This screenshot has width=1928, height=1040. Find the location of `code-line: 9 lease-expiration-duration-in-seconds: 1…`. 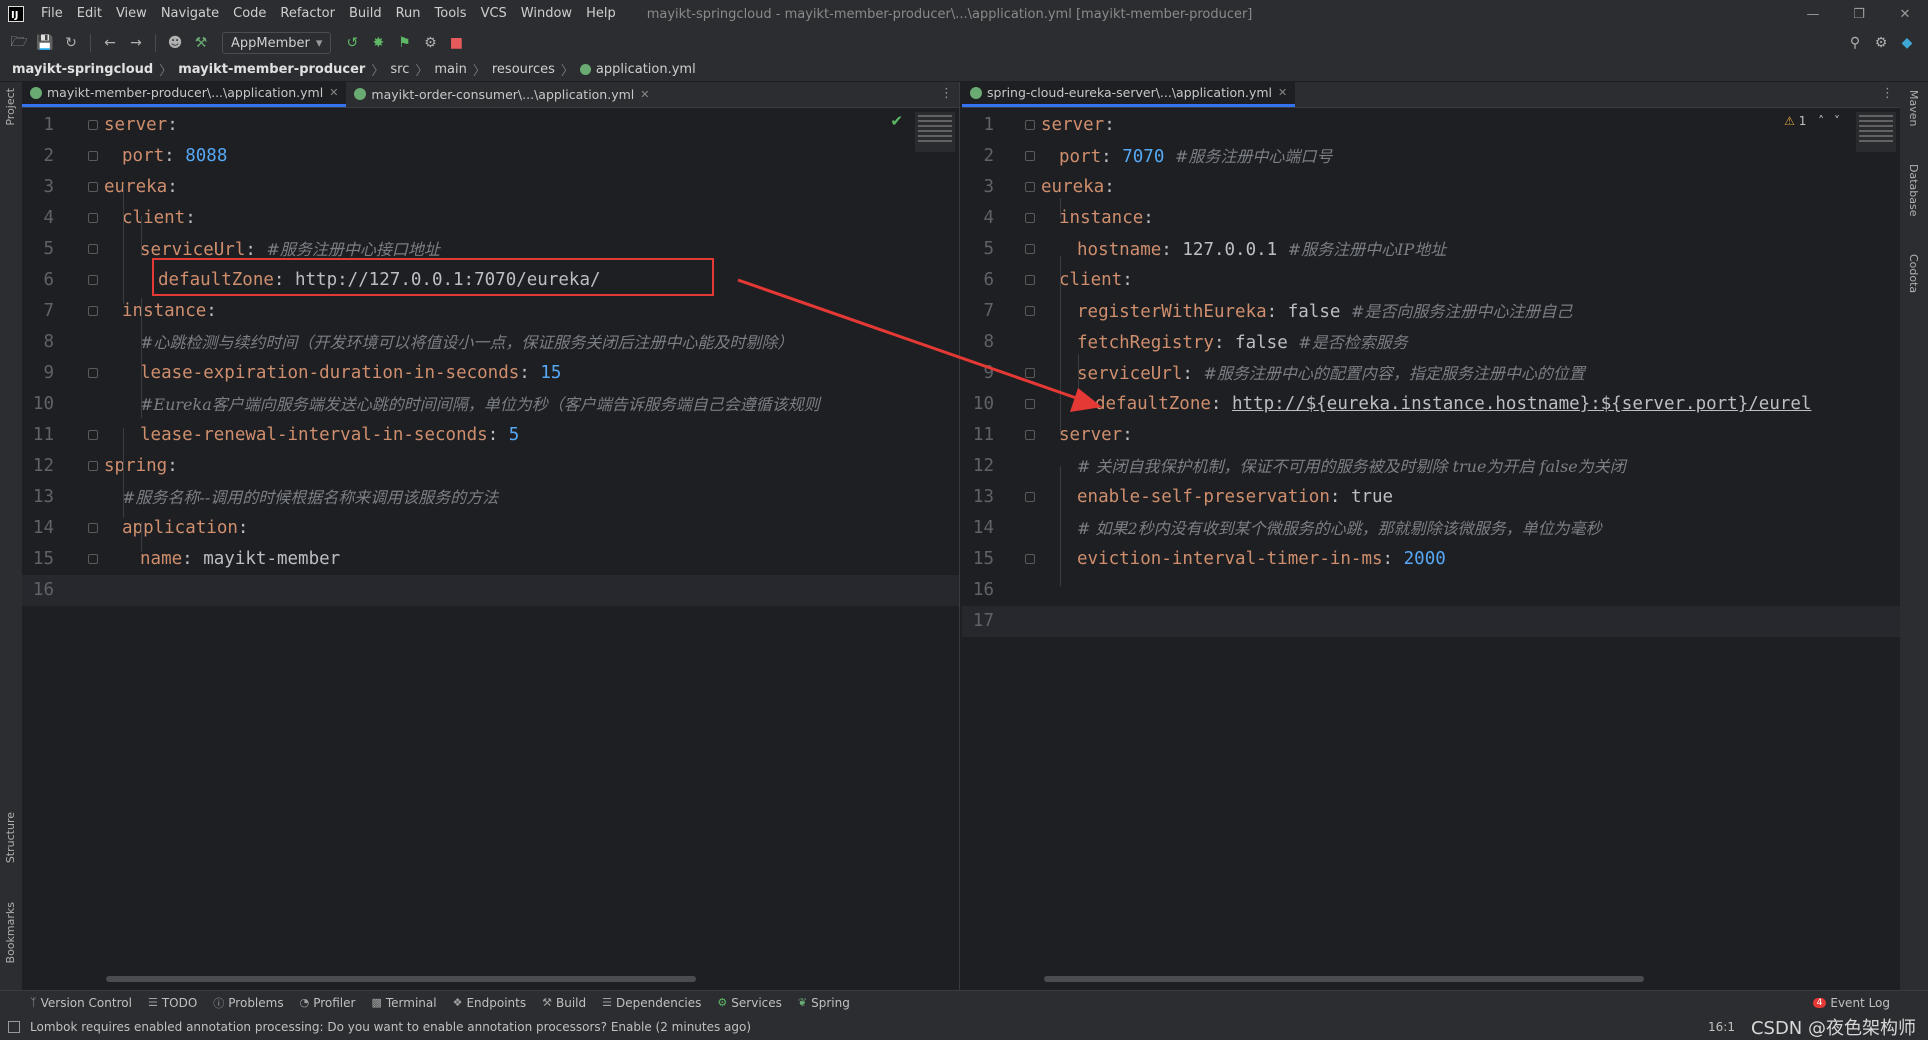

code-line: 9 lease-expiration-duration-in-seconds: 1… is located at coordinates (490, 373).